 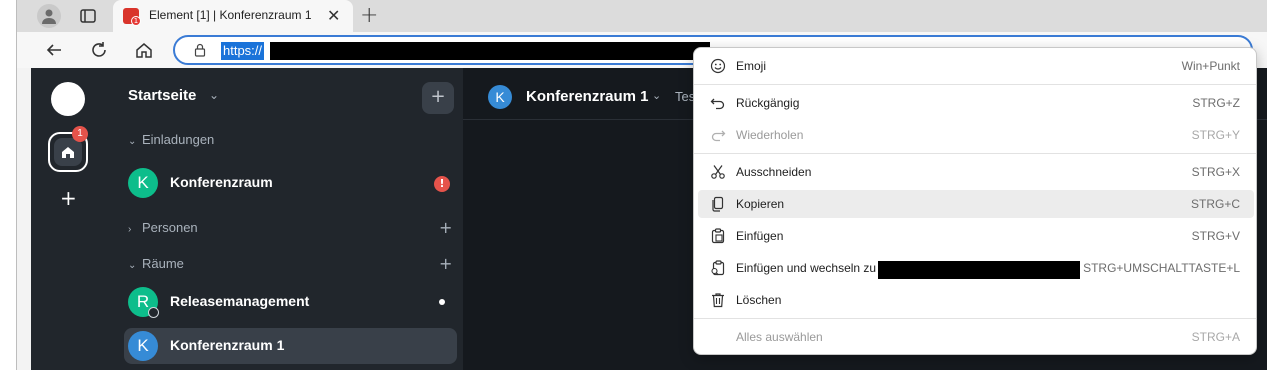 I want to click on create-space-icon: +, so click(x=68, y=198).